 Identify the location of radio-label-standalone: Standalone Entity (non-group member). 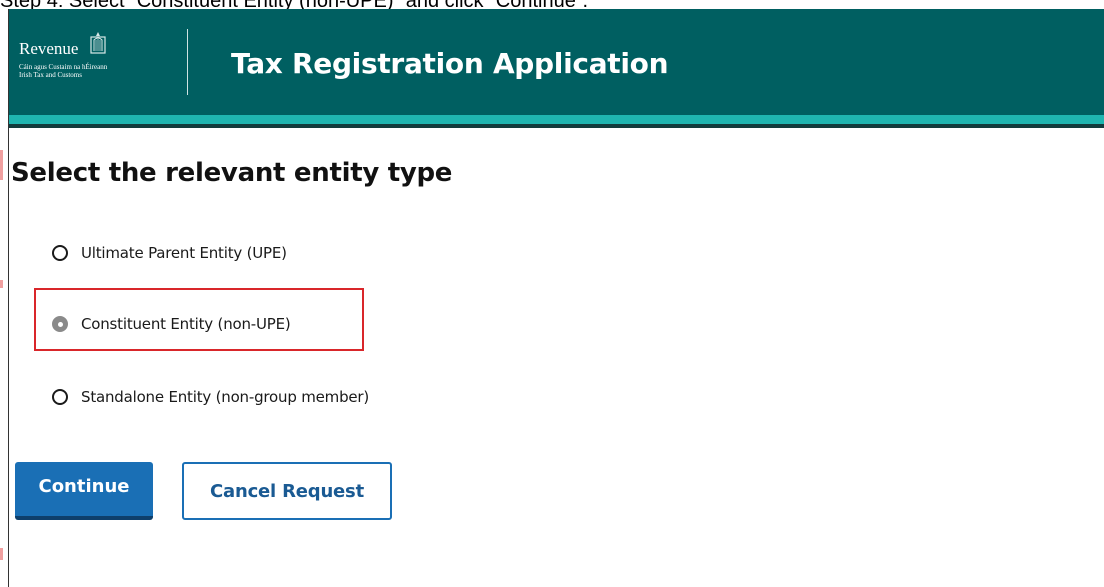
(225, 397).